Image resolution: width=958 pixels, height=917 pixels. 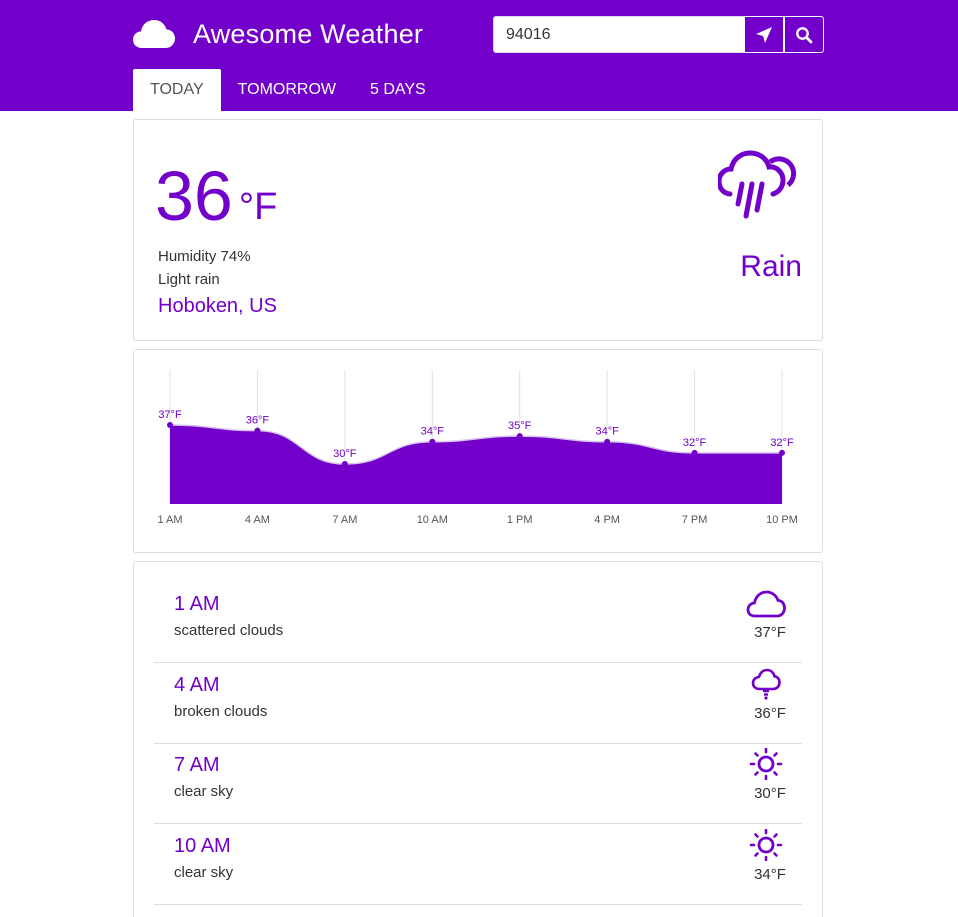 I want to click on locate-button, so click(x=764, y=34).